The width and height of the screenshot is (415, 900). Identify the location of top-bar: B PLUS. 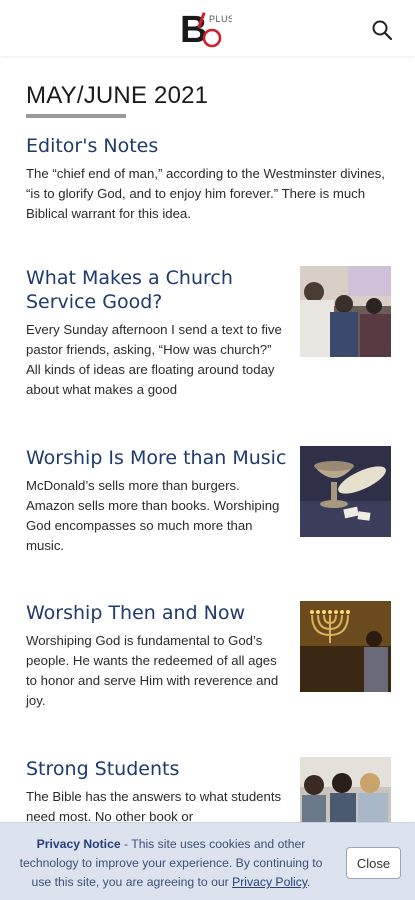
(207, 28).